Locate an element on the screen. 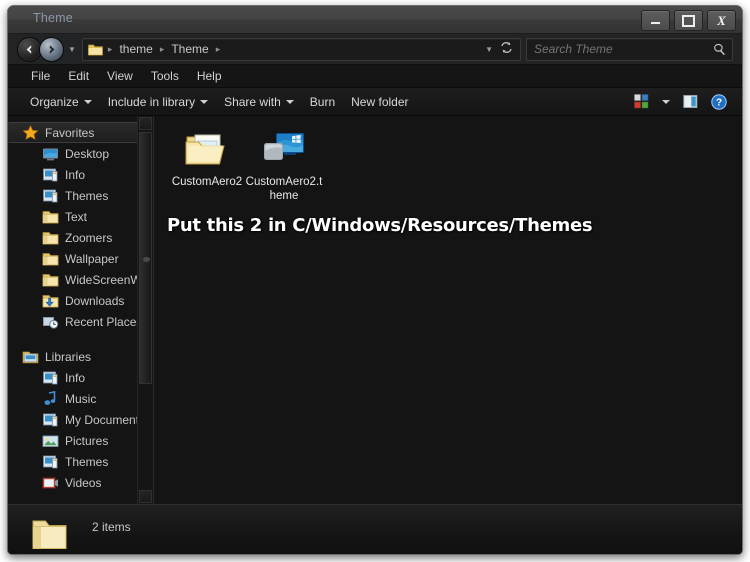 Image resolution: width=750 pixels, height=562 pixels. change-view-icon is located at coordinates (641, 101).